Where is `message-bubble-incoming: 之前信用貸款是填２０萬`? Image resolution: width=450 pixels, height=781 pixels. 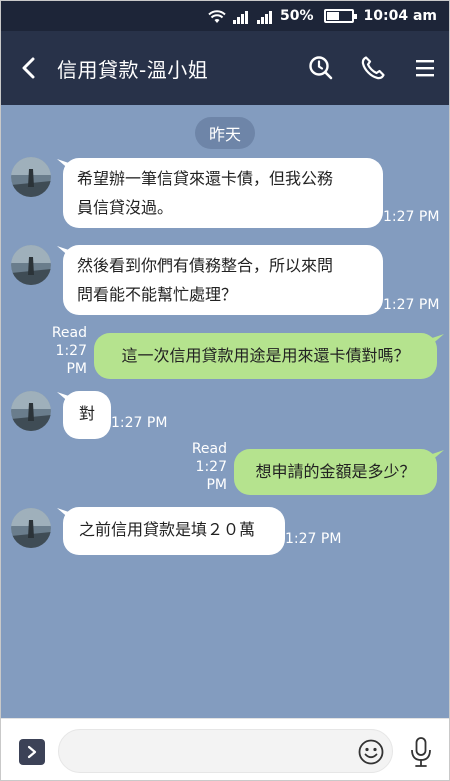 message-bubble-incoming: 之前信用貸款是填２０萬 is located at coordinates (174, 531).